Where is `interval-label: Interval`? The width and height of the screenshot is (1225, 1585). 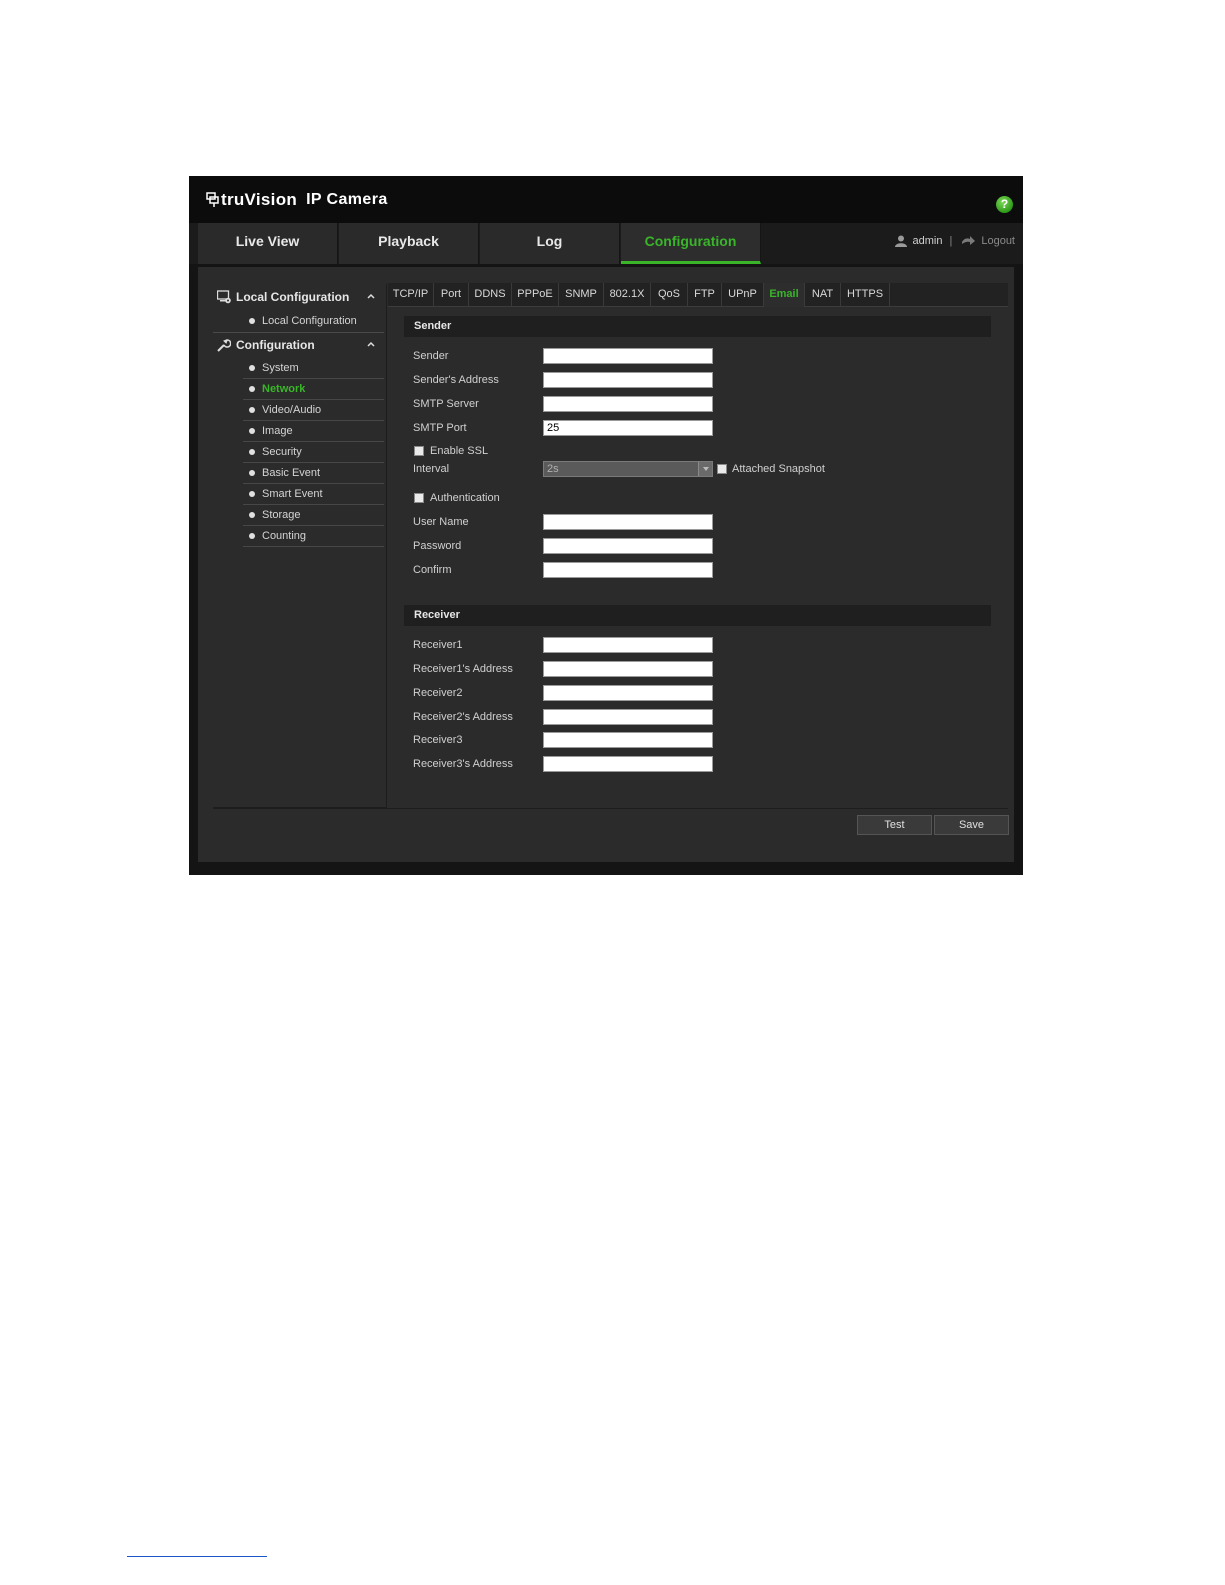 interval-label: Interval is located at coordinates (431, 469).